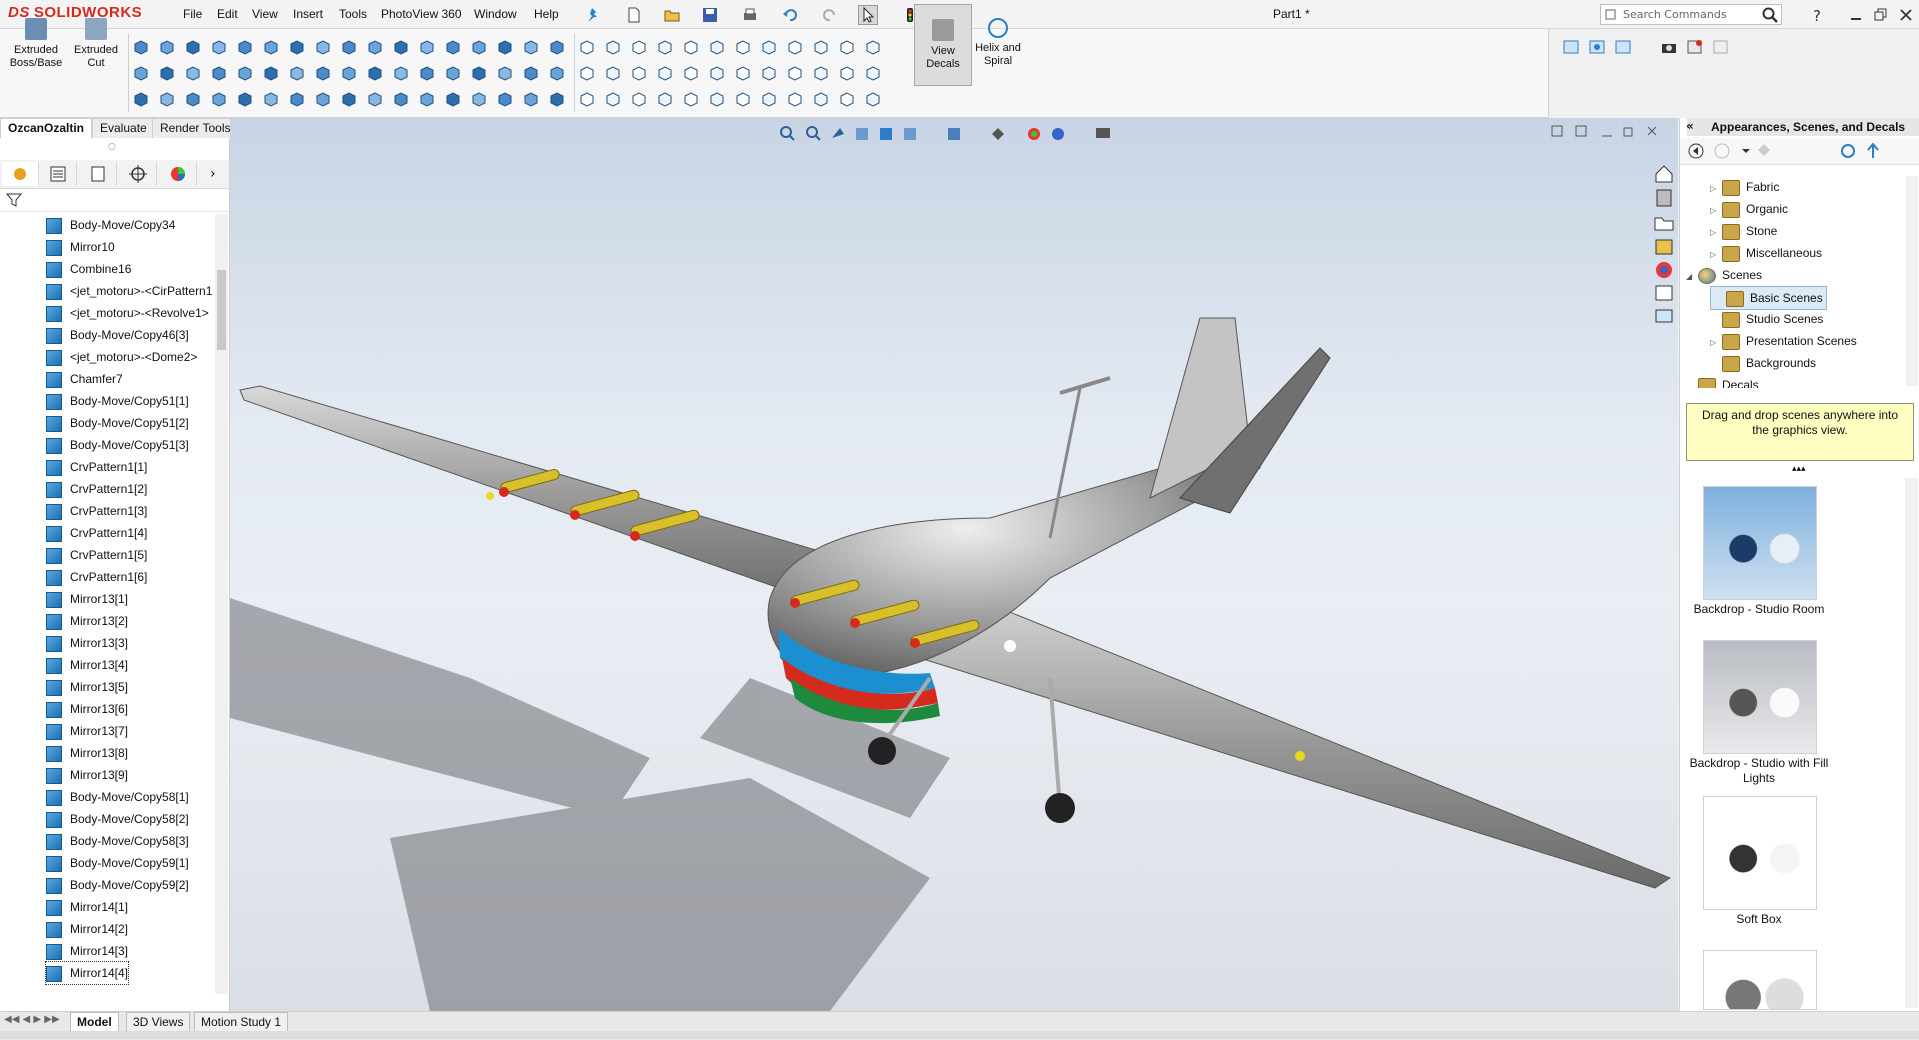 The image size is (1919, 1040). Describe the element at coordinates (1597, 47) in the screenshot. I see `render-preview-icon` at that location.